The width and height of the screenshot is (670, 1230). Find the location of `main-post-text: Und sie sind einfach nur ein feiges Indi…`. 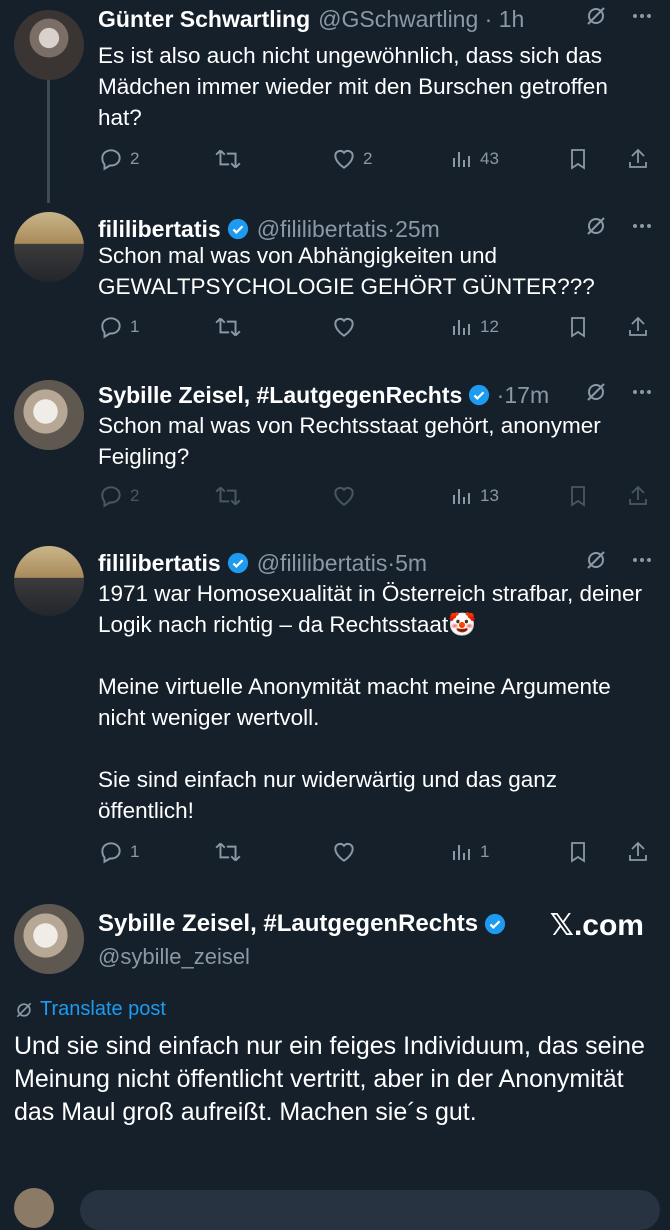

main-post-text: Und sie sind einfach nur ein feiges Indi… is located at coordinates (329, 1079).